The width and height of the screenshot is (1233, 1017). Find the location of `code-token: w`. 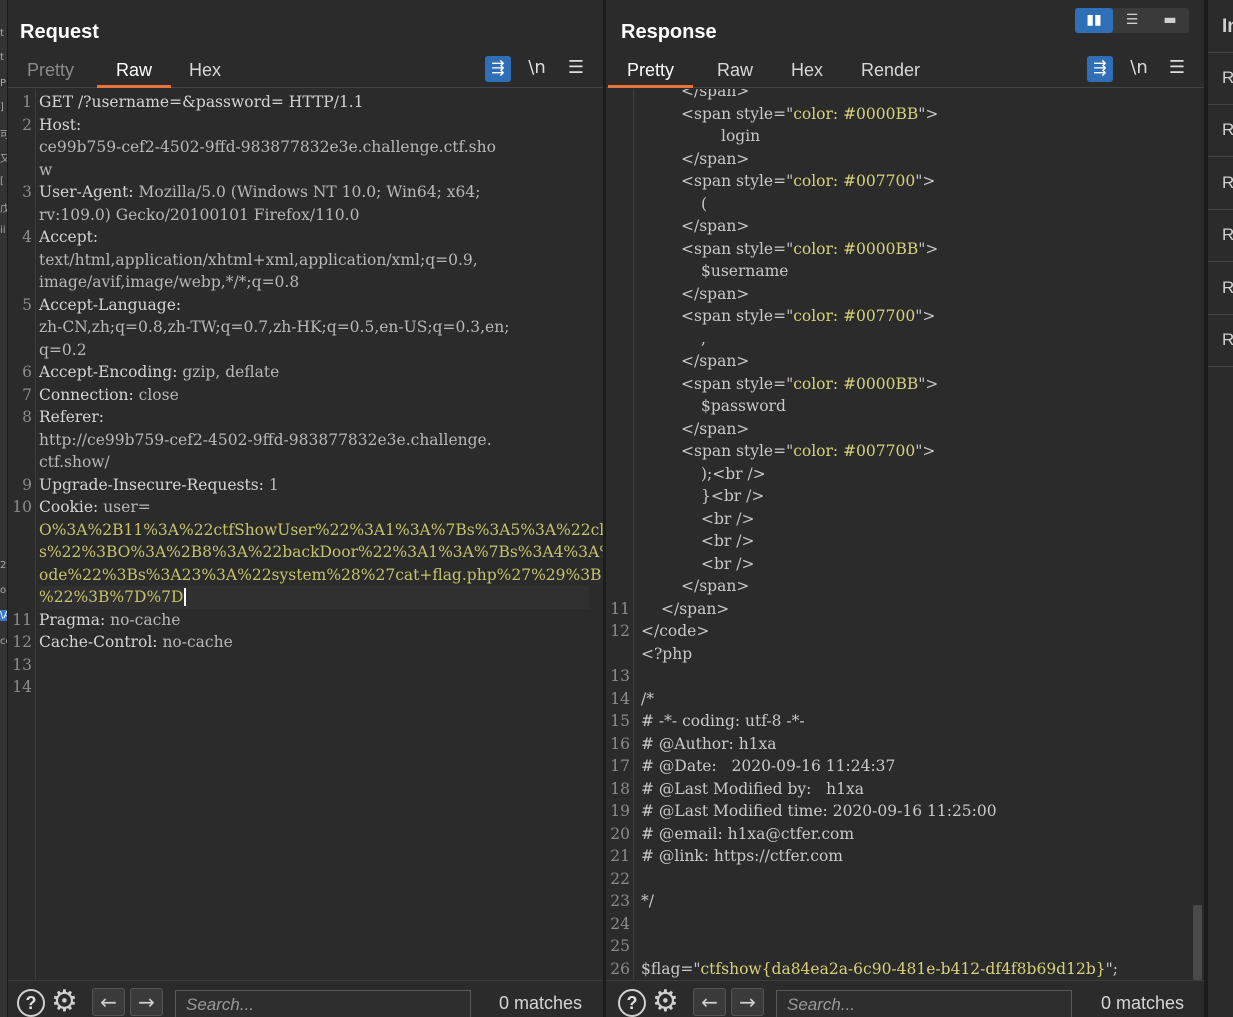

code-token: w is located at coordinates (46, 169).